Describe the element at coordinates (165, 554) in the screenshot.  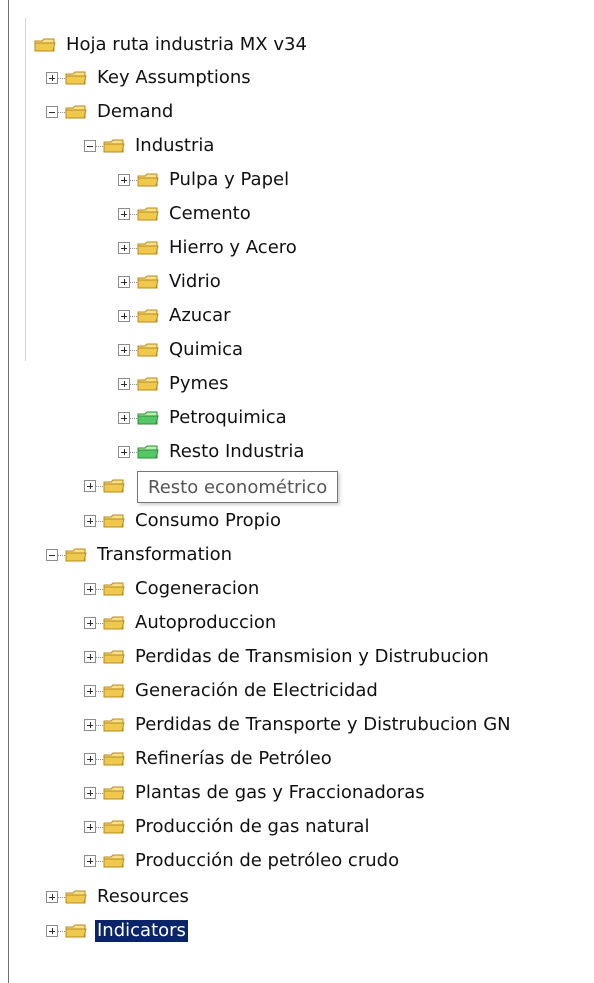
I see `tree-label-transformation: Transformation` at that location.